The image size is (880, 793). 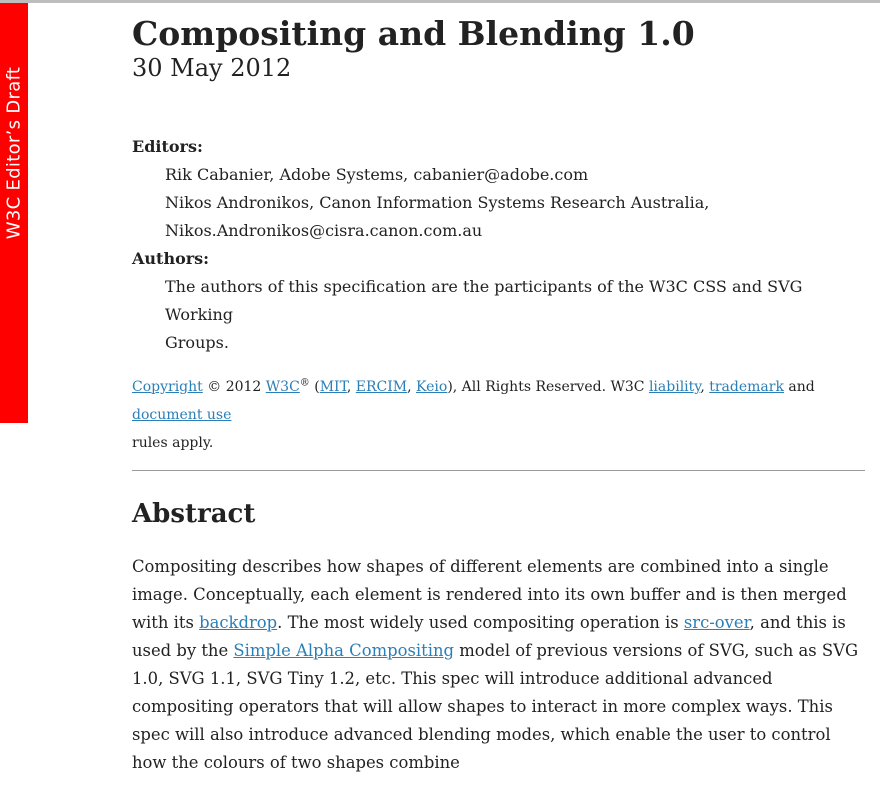 What do you see at coordinates (212, 68) in the screenshot?
I see `publication-date: 30 May 2012` at bounding box center [212, 68].